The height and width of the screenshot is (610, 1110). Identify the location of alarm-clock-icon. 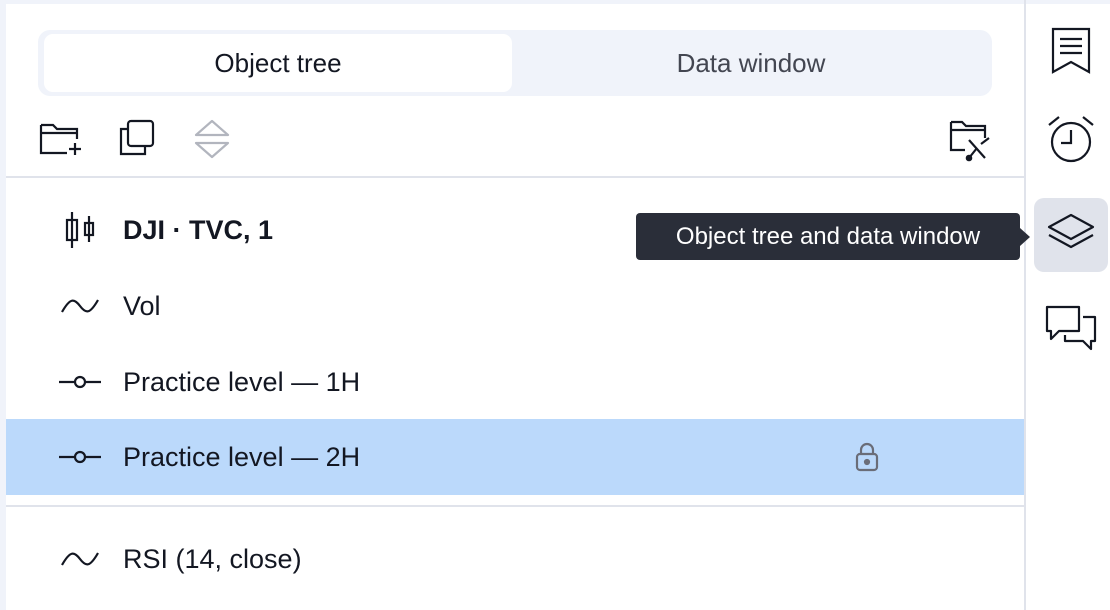
(1071, 141).